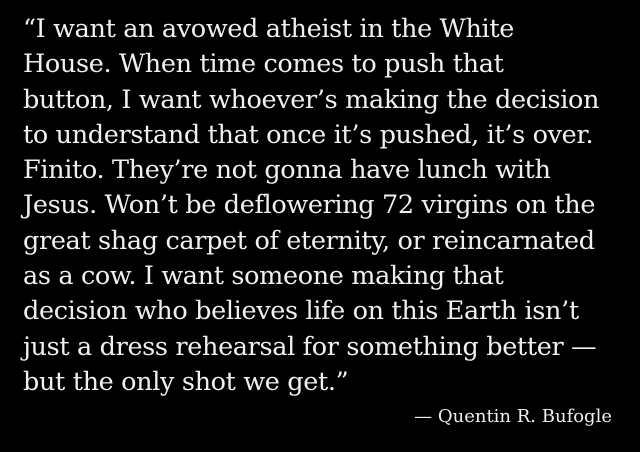 Image resolution: width=640 pixels, height=452 pixels. What do you see at coordinates (263, 64) in the screenshot?
I see `quote-line-2: House. When time comes to push that` at bounding box center [263, 64].